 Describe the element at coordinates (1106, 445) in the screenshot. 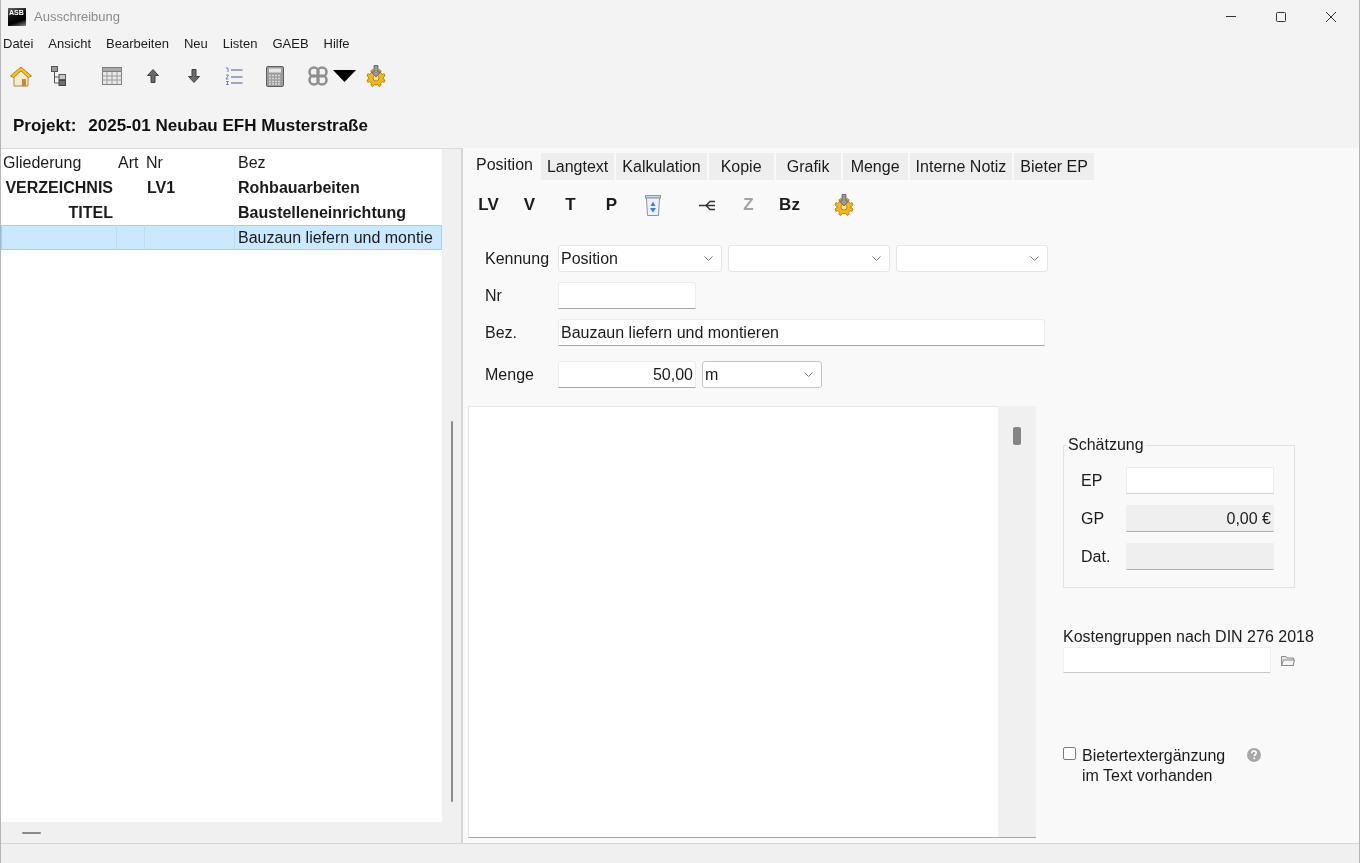

I see `group-title: Schätzung` at that location.